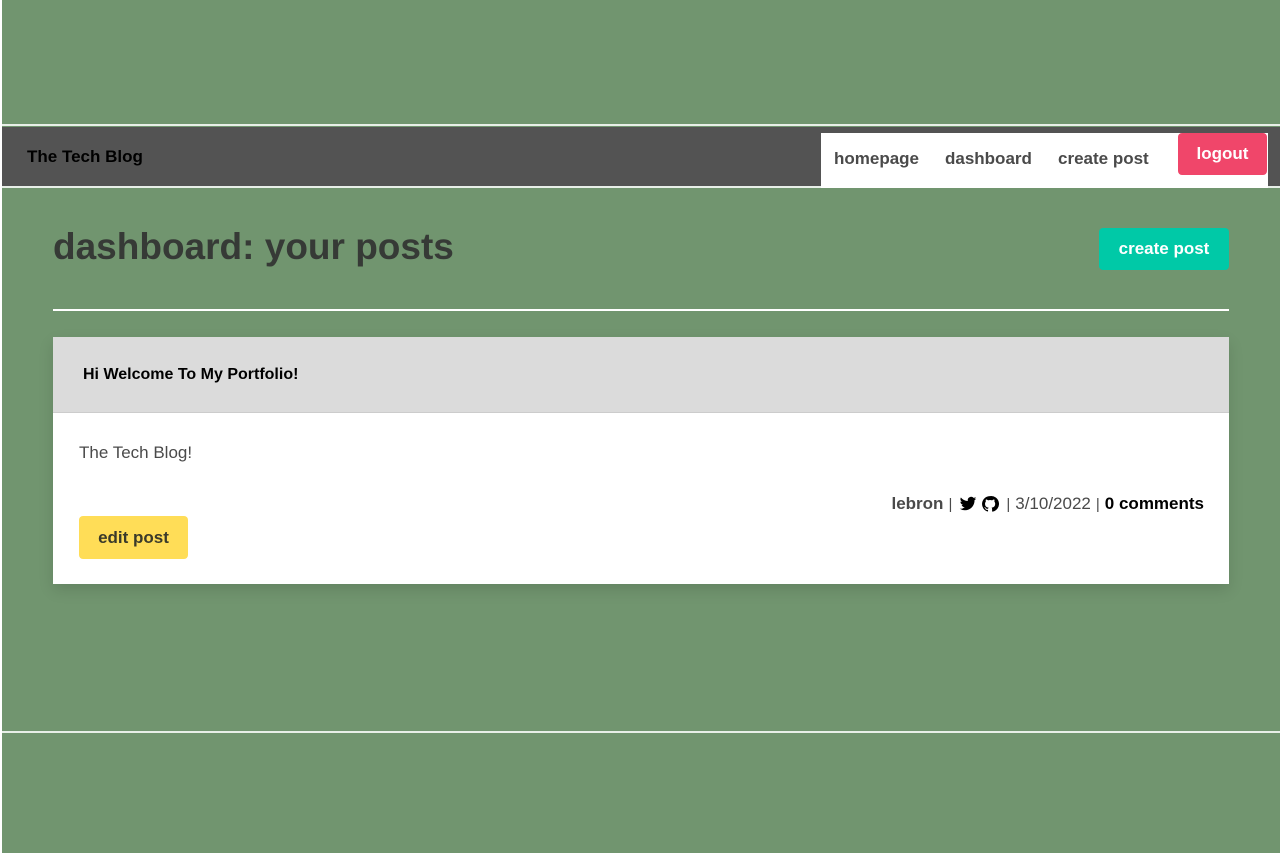 The image size is (1280, 853). I want to click on post-author: lebron, so click(917, 504).